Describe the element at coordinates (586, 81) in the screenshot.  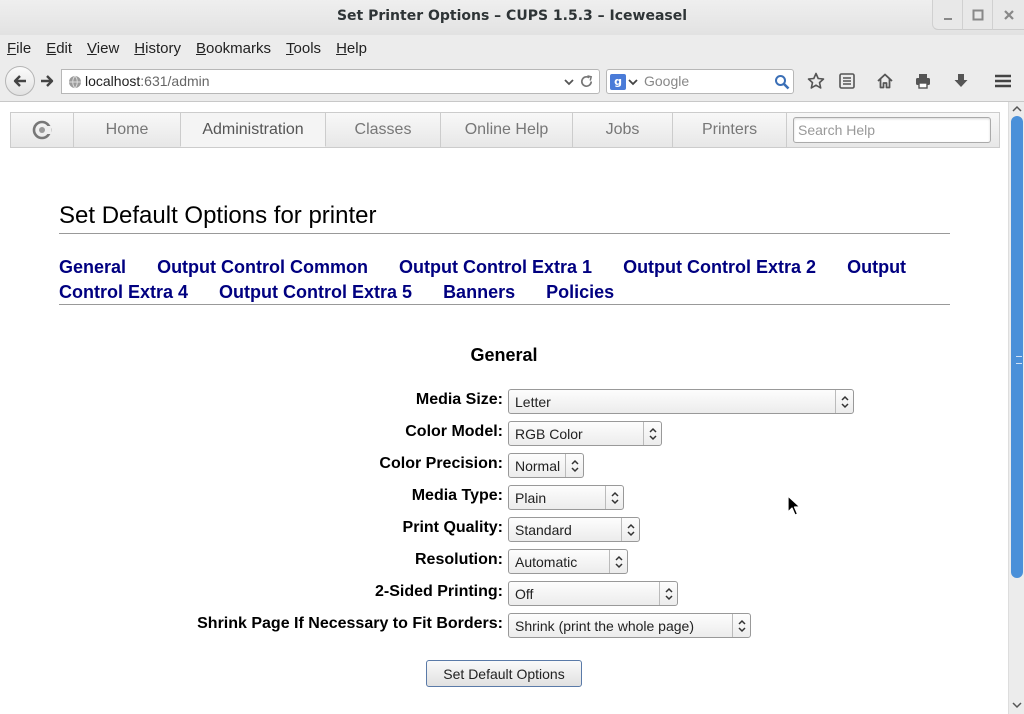
I see `reload-icon` at that location.